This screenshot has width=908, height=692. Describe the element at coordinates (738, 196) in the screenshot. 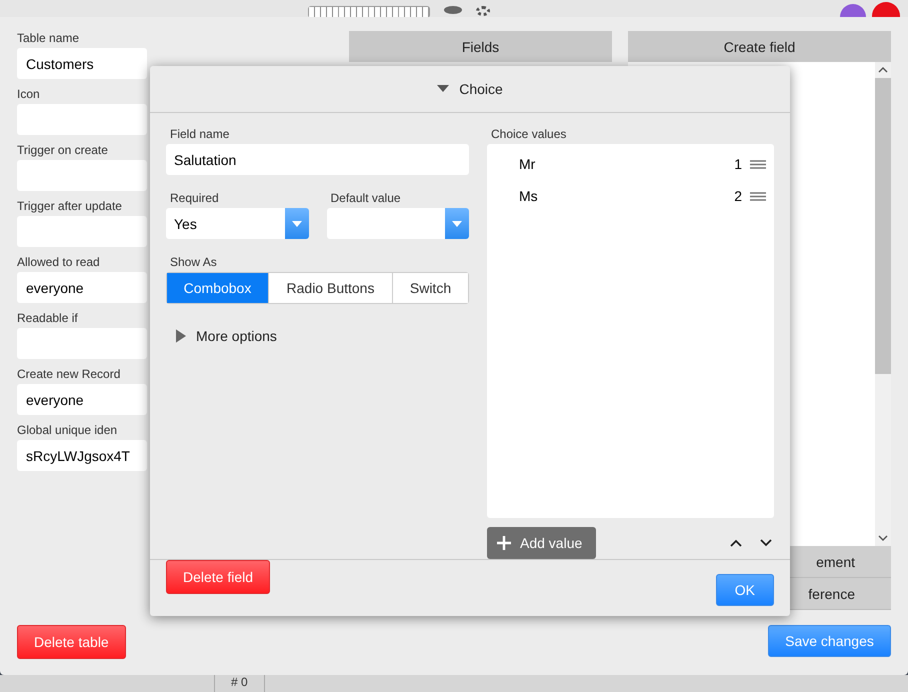

I see `choice-order: 2` at that location.